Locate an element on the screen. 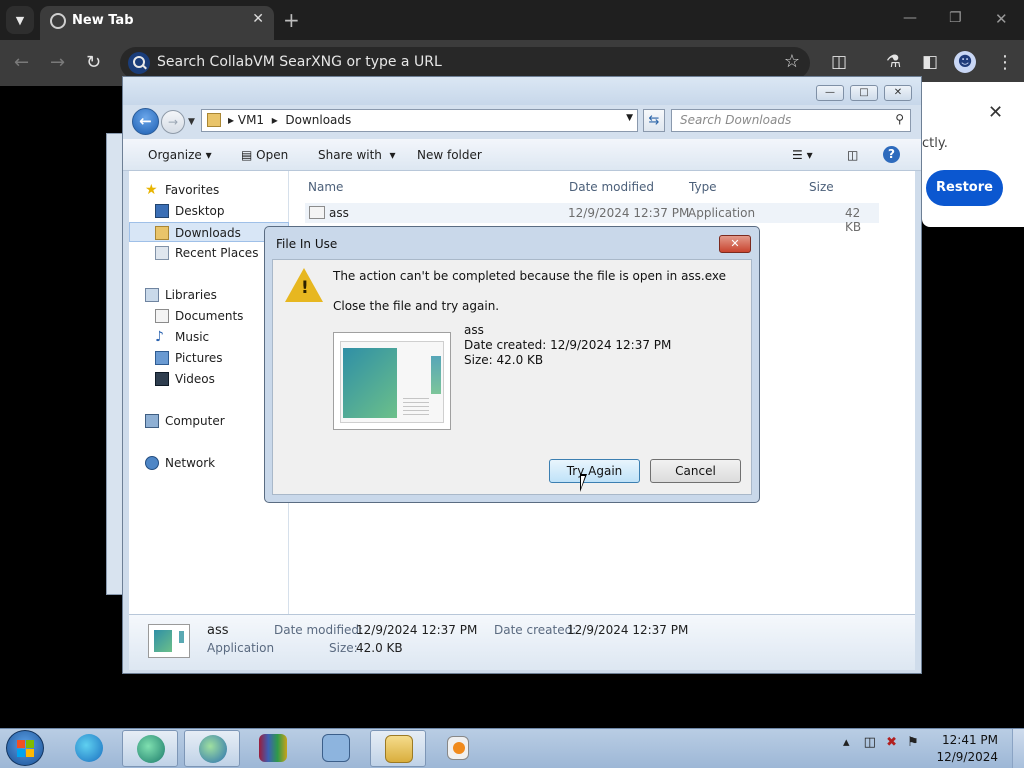 The width and height of the screenshot is (1024, 768). chevron-down-icon: ▼ is located at coordinates (20, 20).